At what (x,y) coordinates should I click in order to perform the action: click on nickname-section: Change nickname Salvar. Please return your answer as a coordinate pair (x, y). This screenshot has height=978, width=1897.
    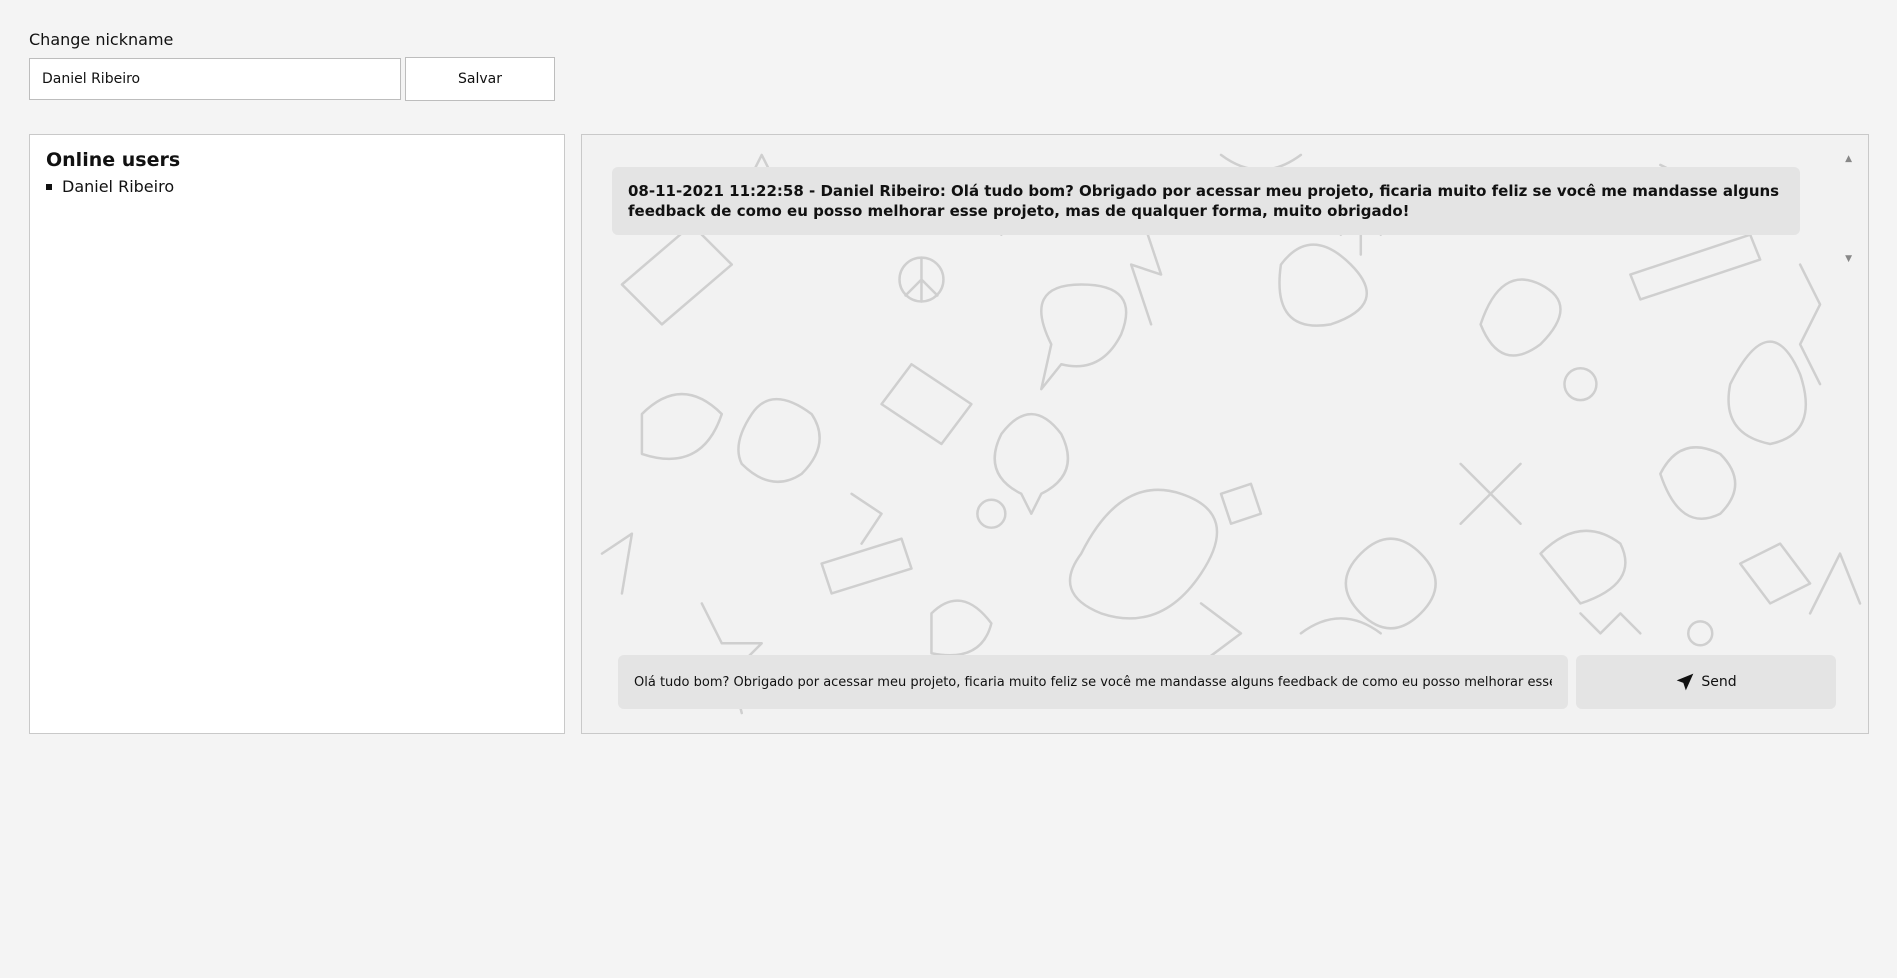
    Looking at the image, I should click on (292, 64).